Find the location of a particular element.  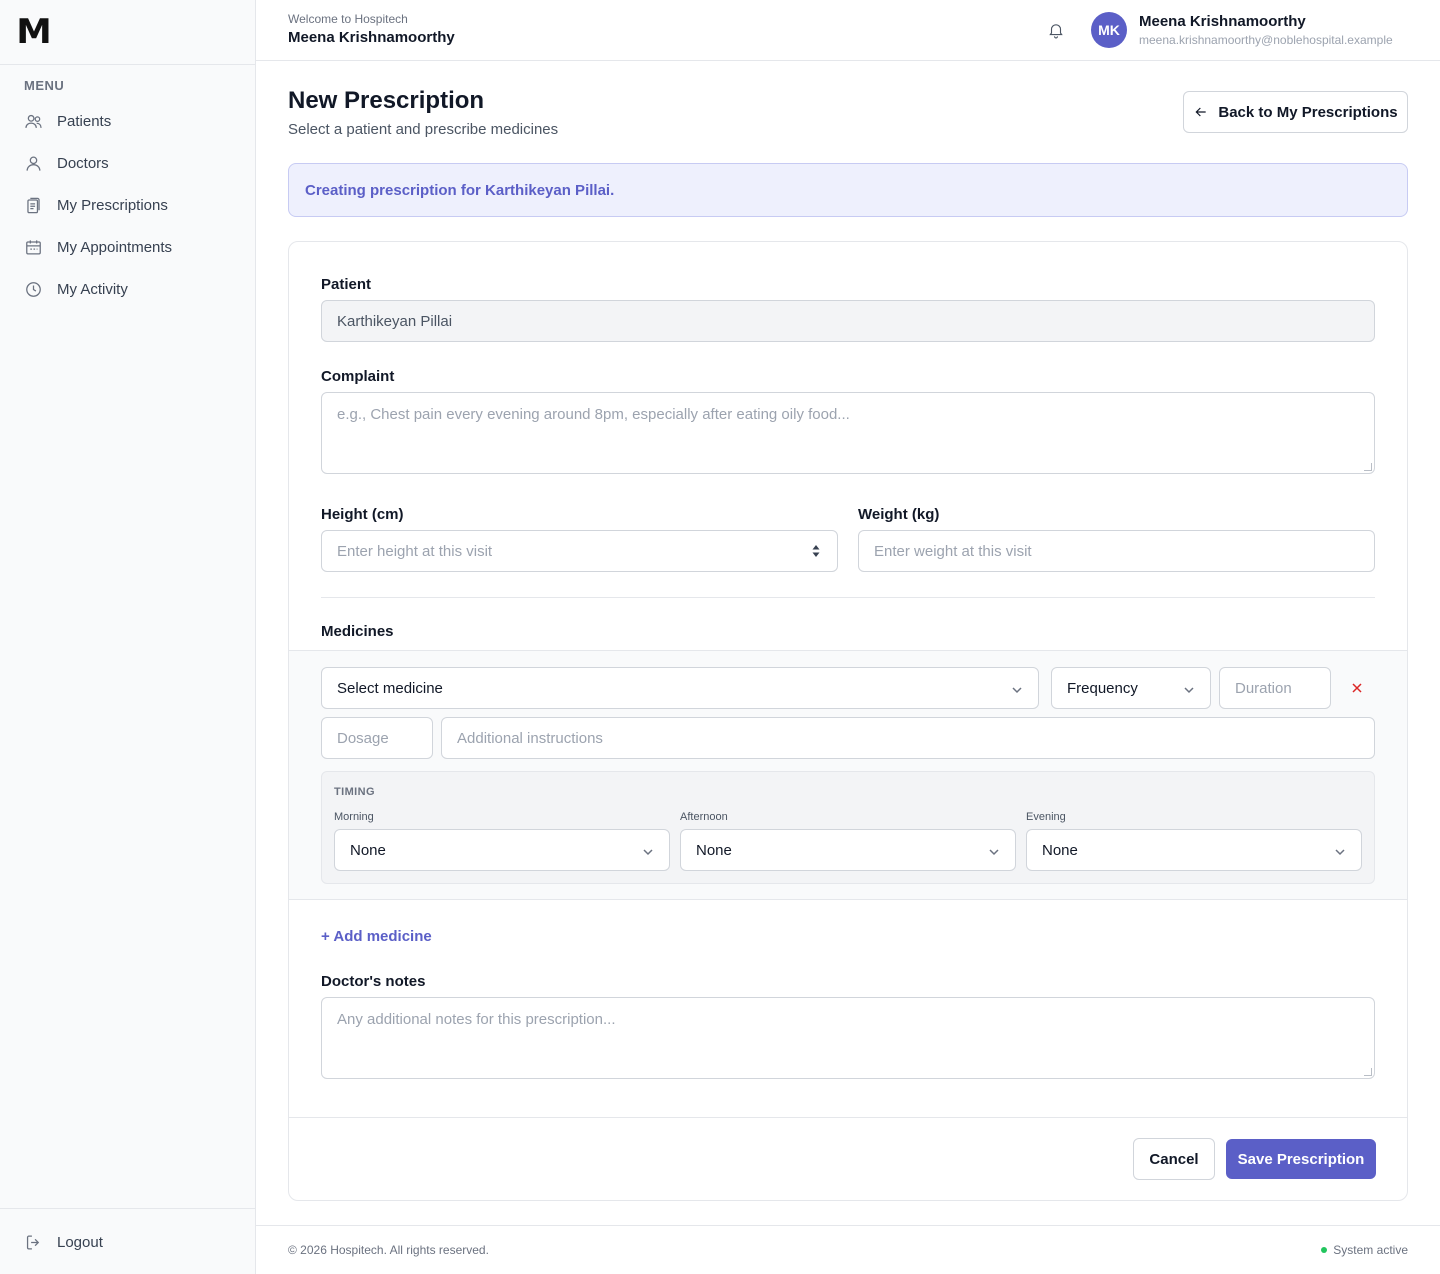

bell-icon is located at coordinates (1056, 31).